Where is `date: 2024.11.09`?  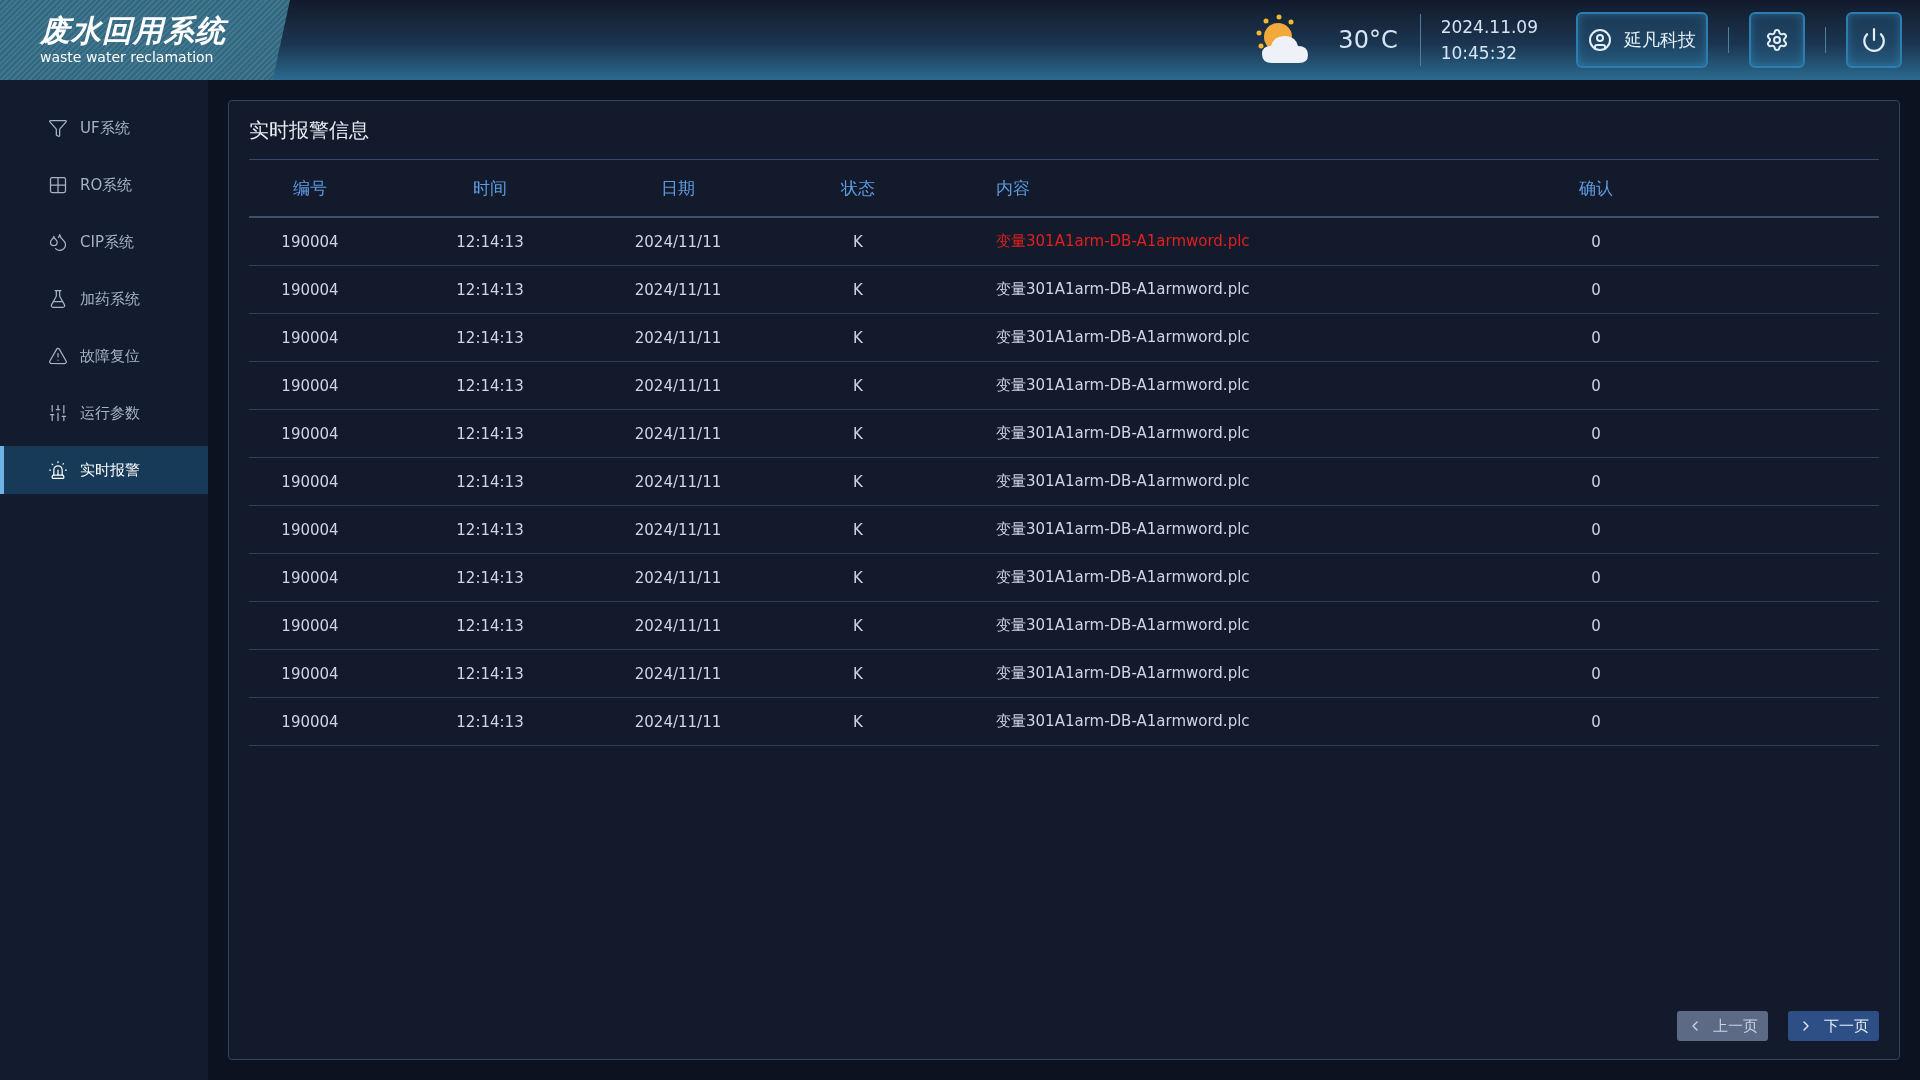
date: 2024.11.09 is located at coordinates (1489, 27).